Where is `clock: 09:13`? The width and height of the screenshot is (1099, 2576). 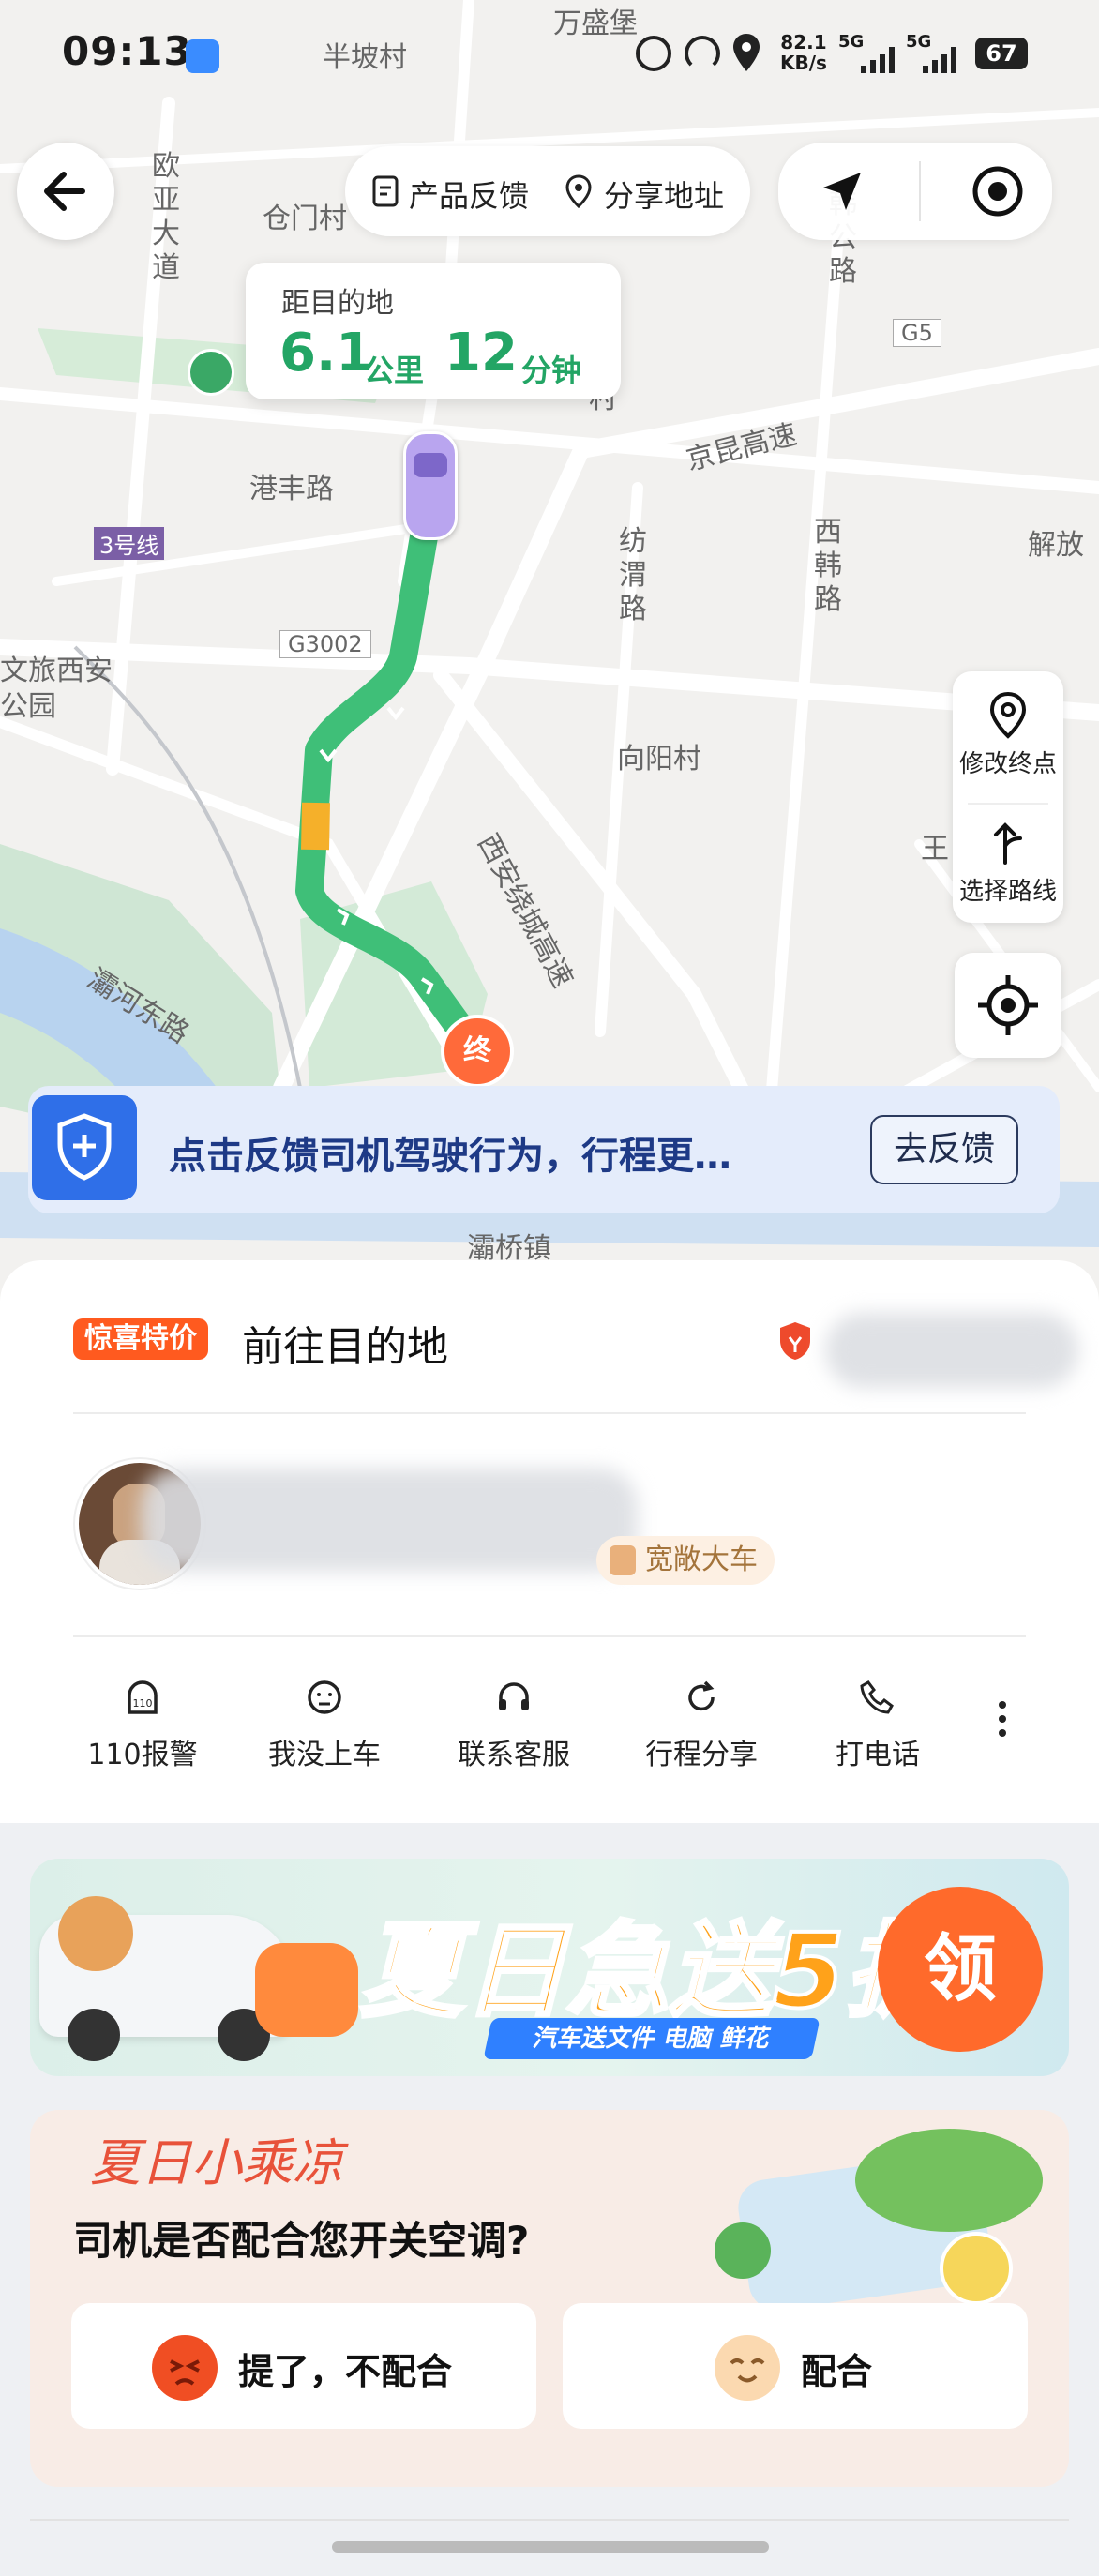 clock: 09:13 is located at coordinates (127, 51).